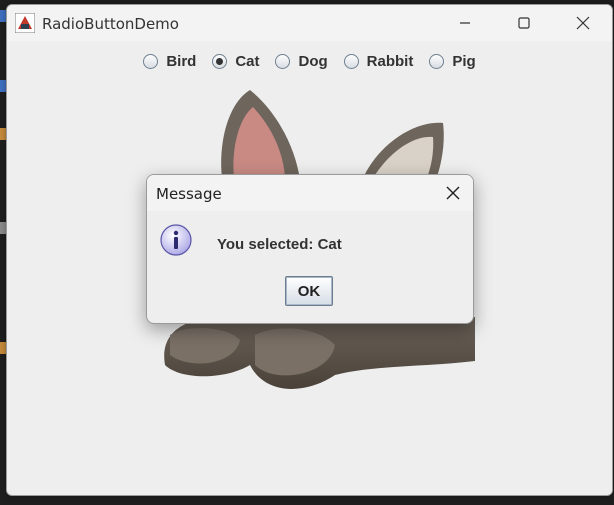 The image size is (614, 505). I want to click on radio-cat: Cat, so click(235, 61).